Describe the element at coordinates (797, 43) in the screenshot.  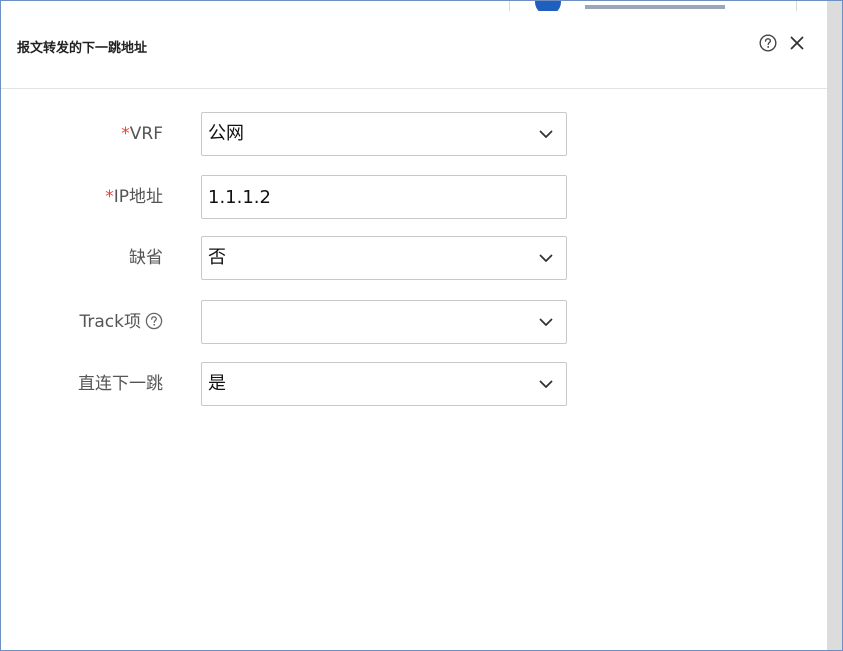
I see `close-icon` at that location.